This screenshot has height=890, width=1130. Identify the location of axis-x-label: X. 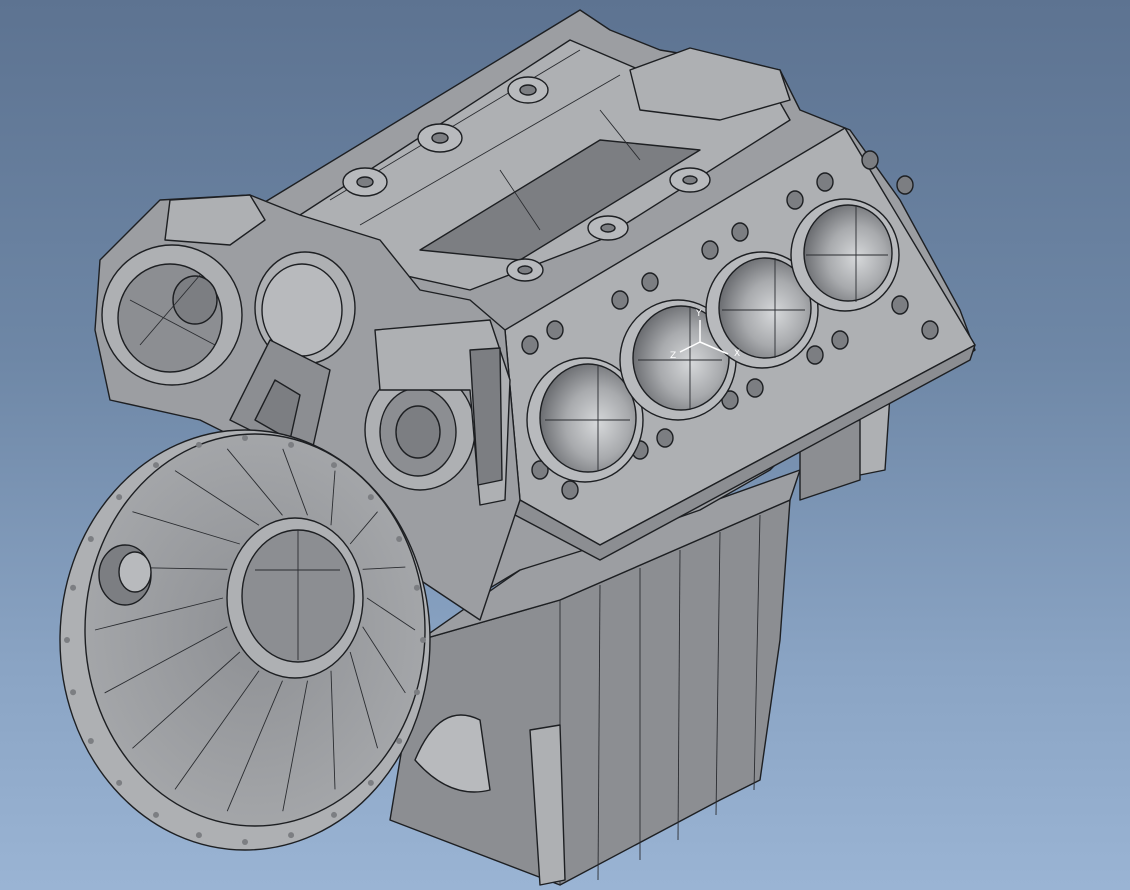
(737, 354).